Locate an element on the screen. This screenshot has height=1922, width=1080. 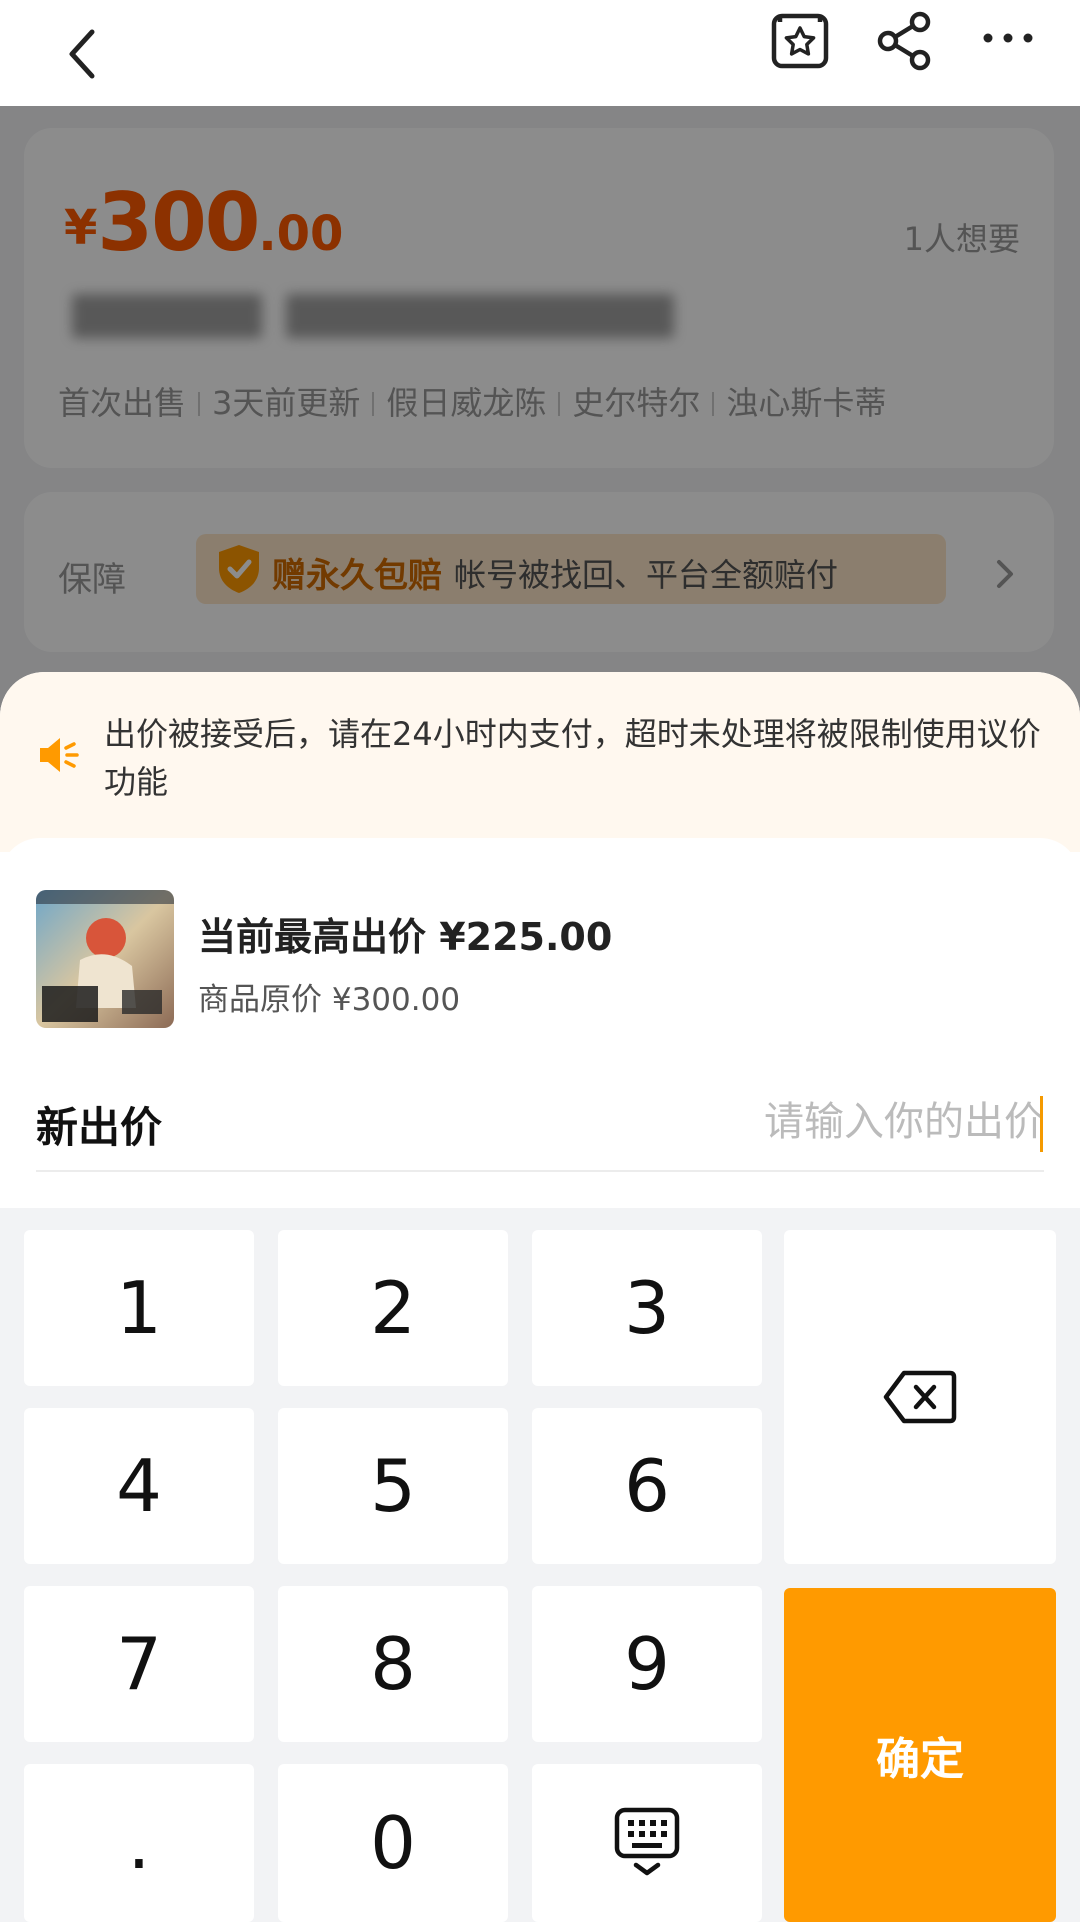
top-nav-bar is located at coordinates (540, 53).